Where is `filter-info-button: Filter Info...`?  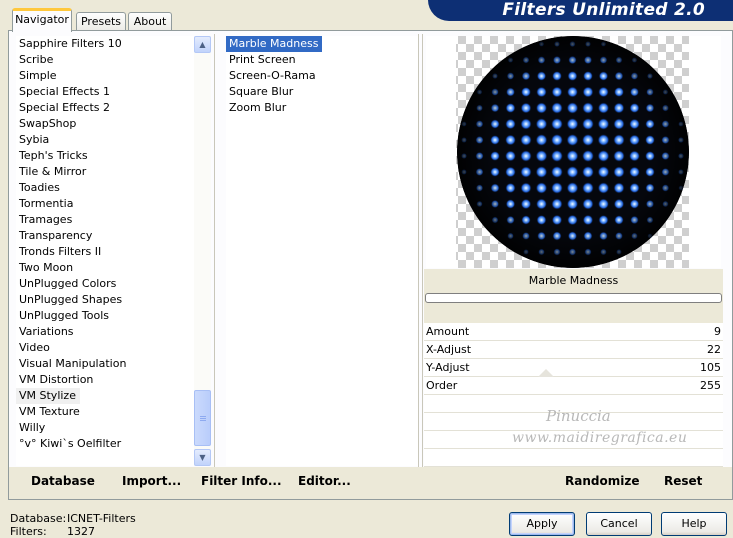 filter-info-button: Filter Info... is located at coordinates (241, 481).